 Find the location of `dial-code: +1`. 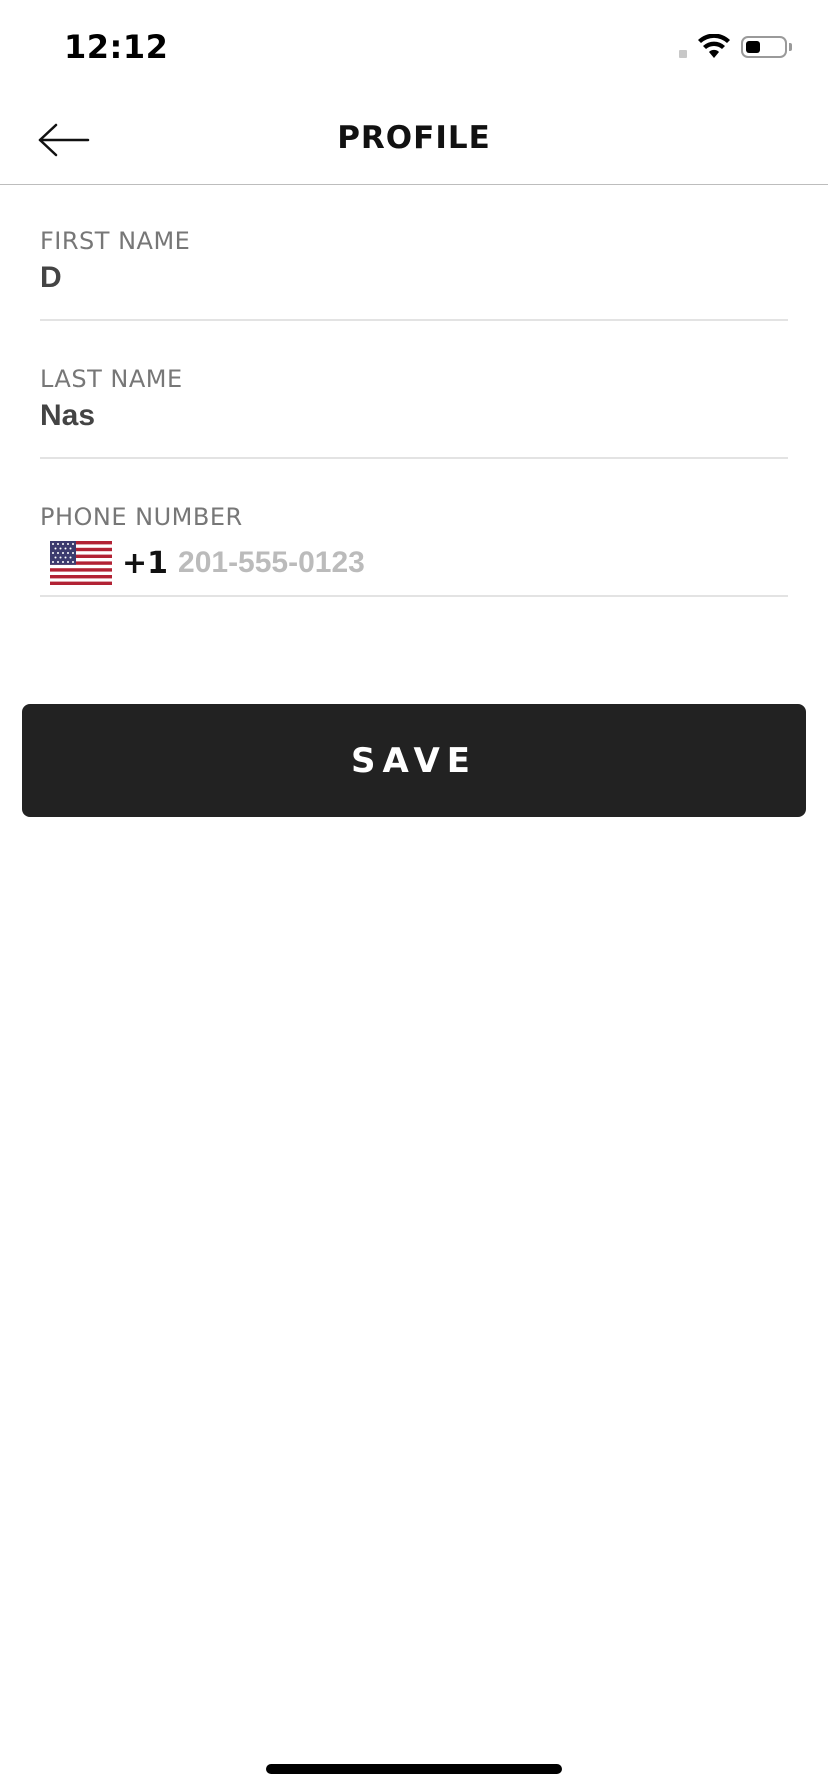

dial-code: +1 is located at coordinates (145, 563).